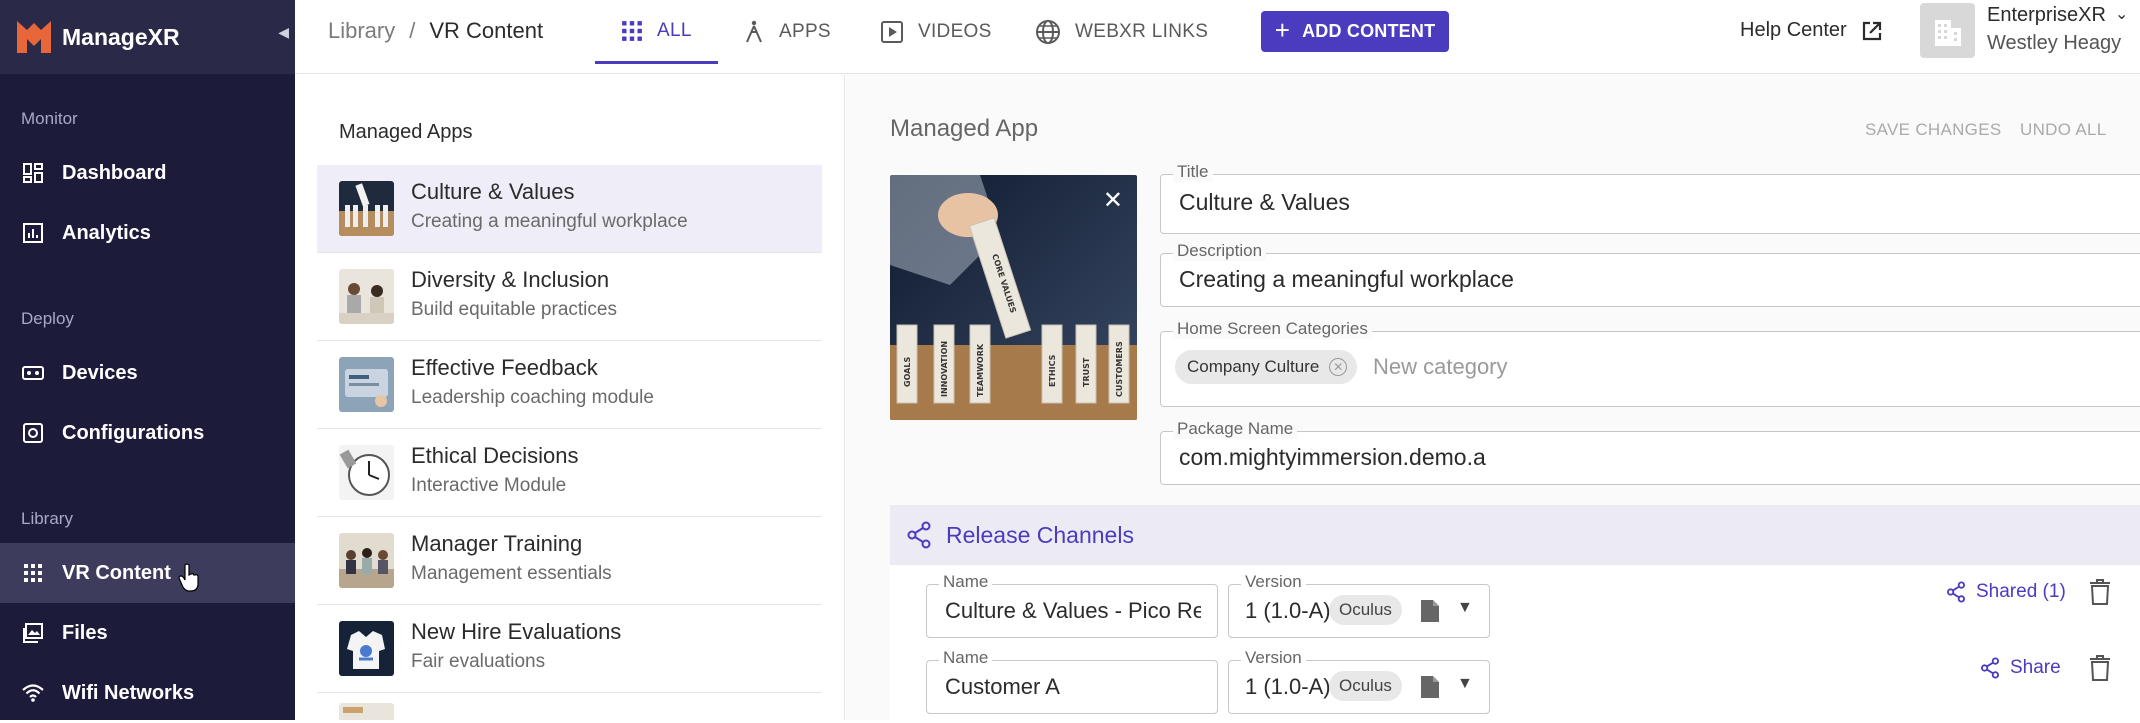 Image resolution: width=2140 pixels, height=723 pixels. Describe the element at coordinates (33, 573) in the screenshot. I see `grid-icon` at that location.